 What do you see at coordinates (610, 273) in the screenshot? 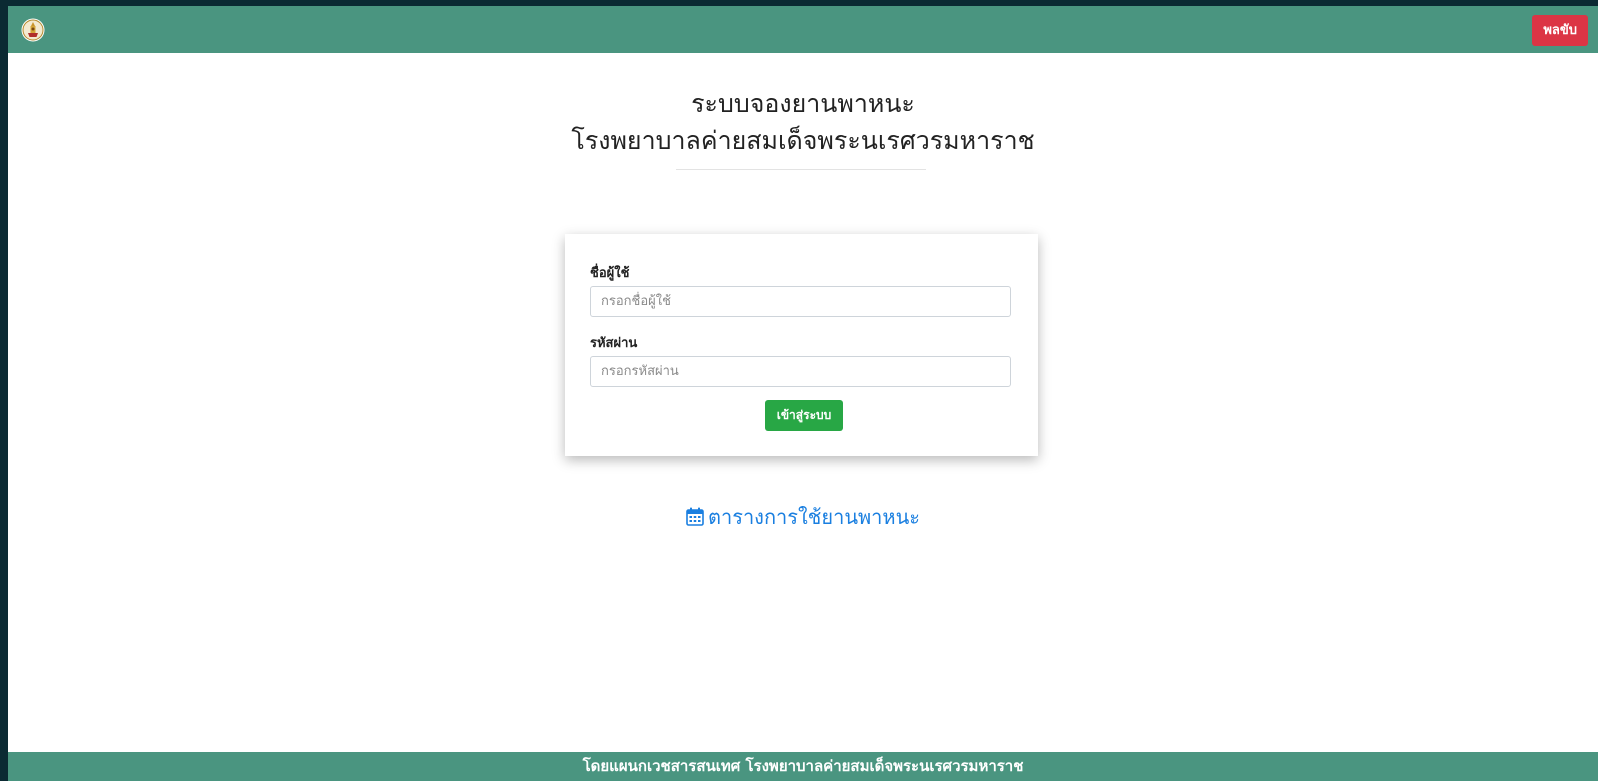
I see `username-label: ชื่อผู้ใช้` at bounding box center [610, 273].